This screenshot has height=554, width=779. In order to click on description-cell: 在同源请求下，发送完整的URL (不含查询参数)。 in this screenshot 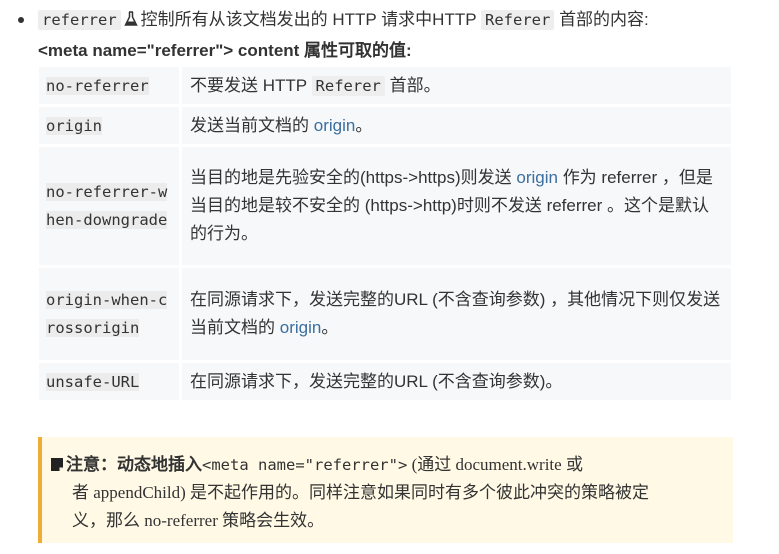, I will do `click(456, 381)`.